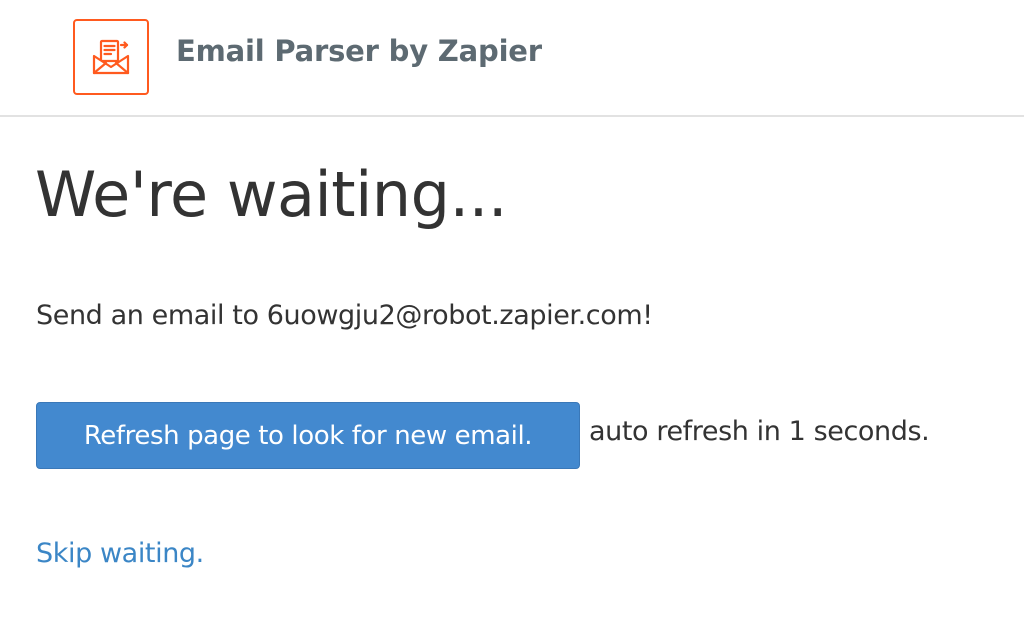 This screenshot has width=1024, height=619. What do you see at coordinates (308, 435) in the screenshot?
I see `refresh-page-button: Refresh page to look for new email.` at bounding box center [308, 435].